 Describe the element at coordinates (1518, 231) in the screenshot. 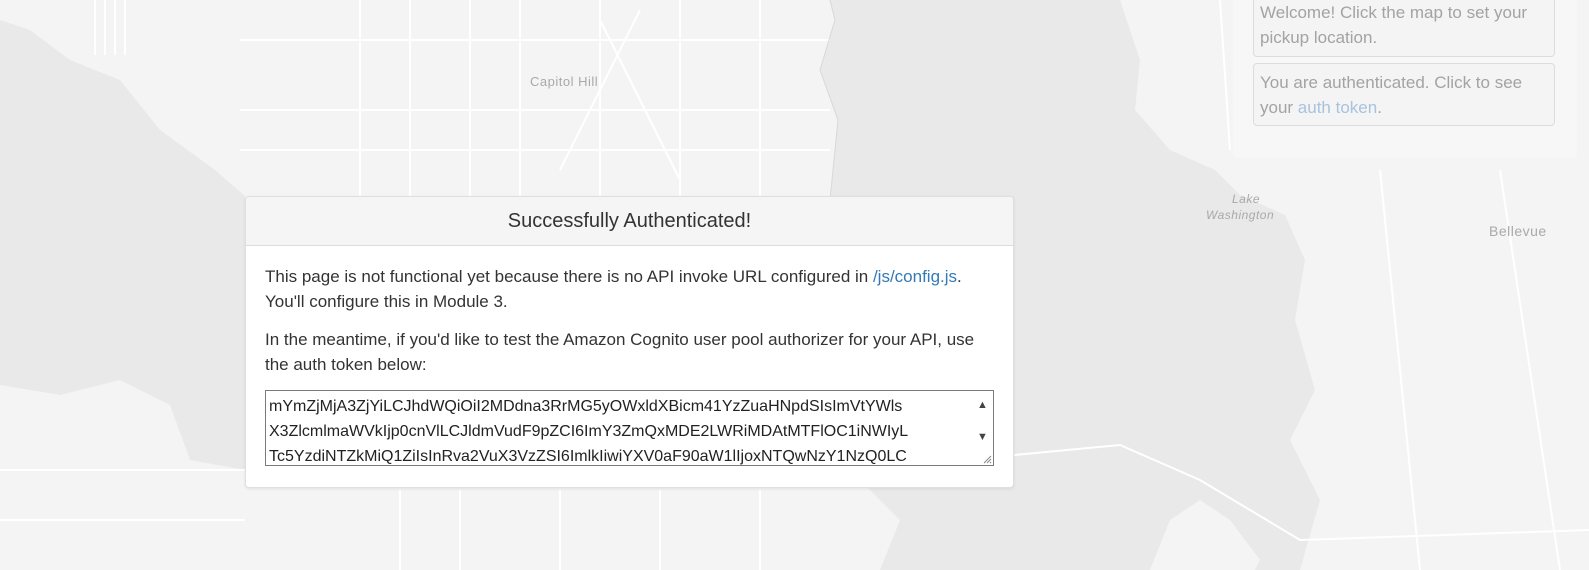

I see `map-label-bellevue: Bellevue` at that location.